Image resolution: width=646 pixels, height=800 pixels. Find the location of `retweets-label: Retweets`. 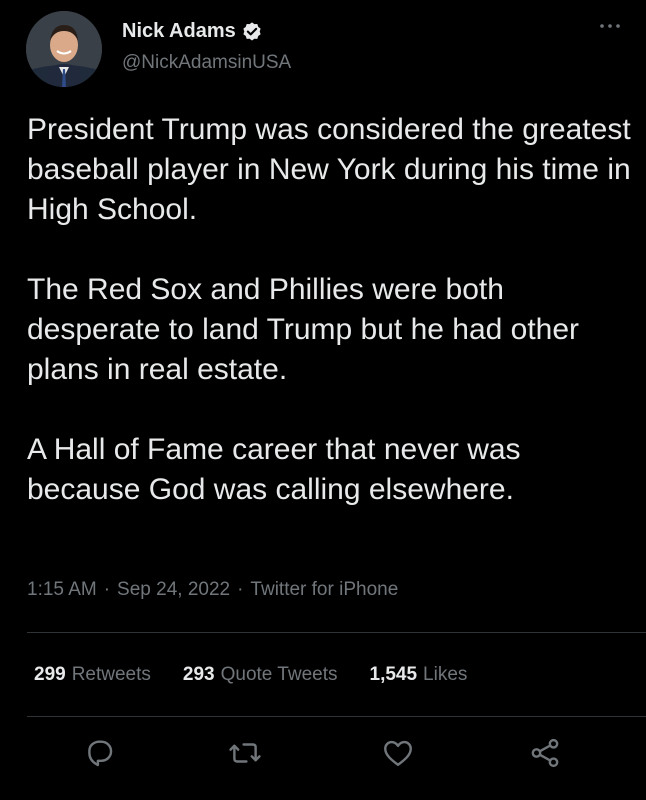

retweets-label: Retweets is located at coordinates (111, 674).